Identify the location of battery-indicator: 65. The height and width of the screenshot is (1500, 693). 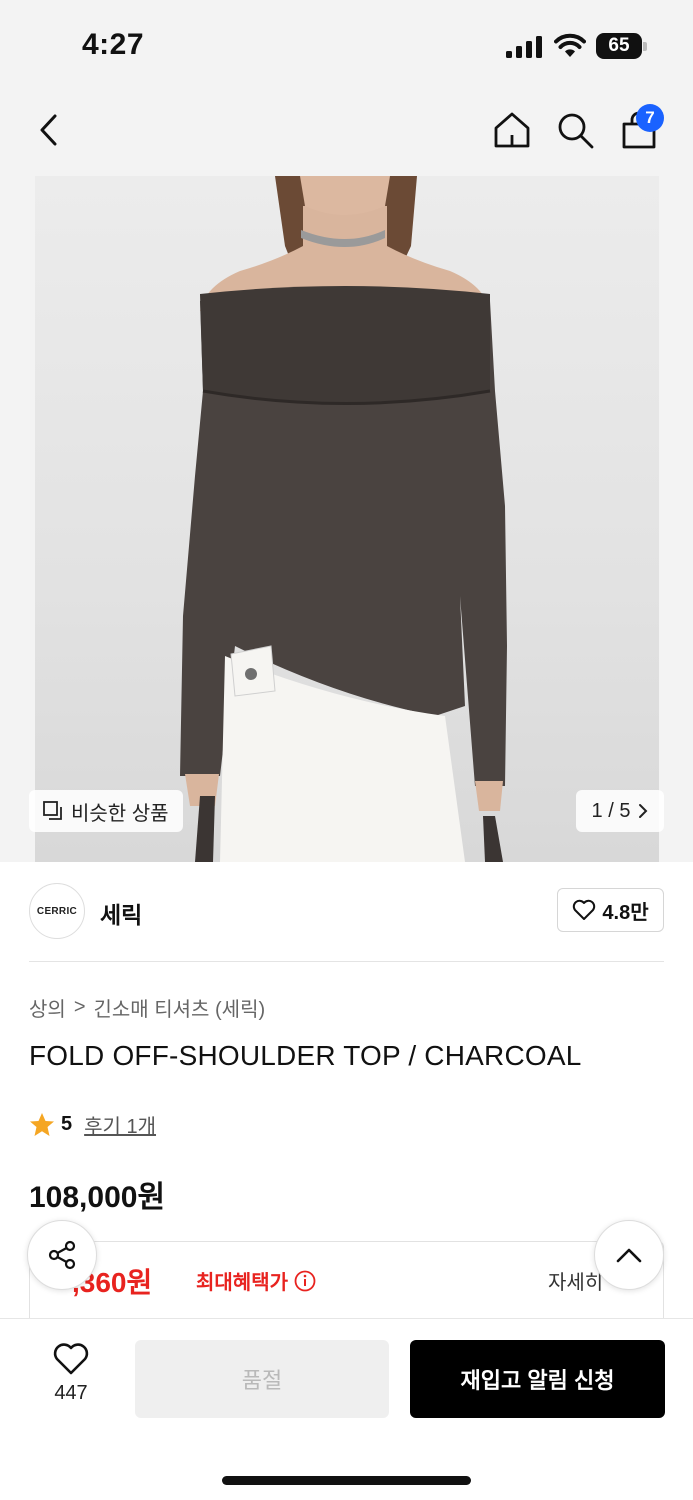
(622, 46).